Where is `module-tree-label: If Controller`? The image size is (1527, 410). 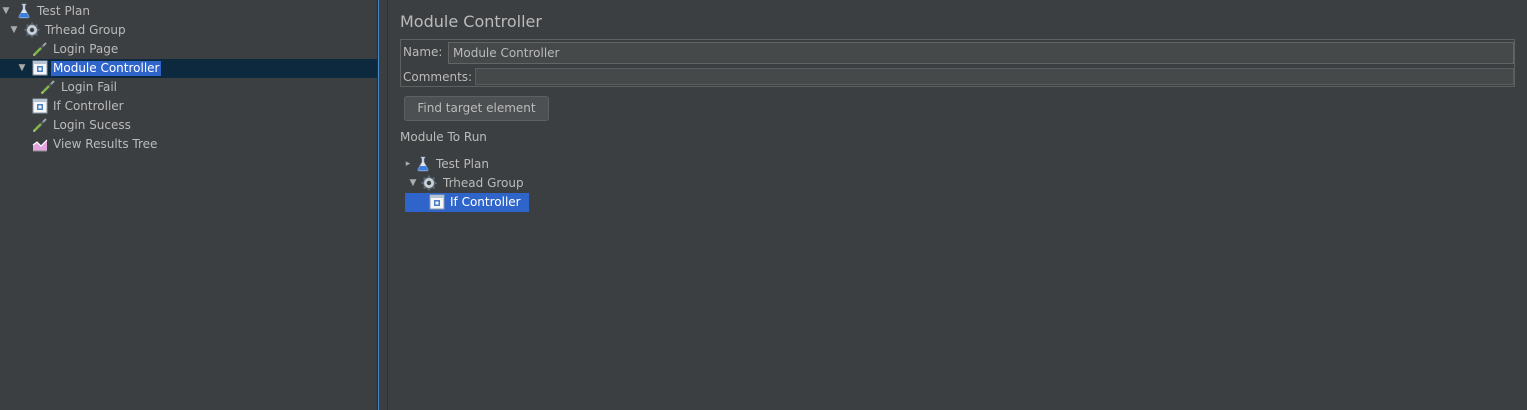 module-tree-label: If Controller is located at coordinates (485, 202).